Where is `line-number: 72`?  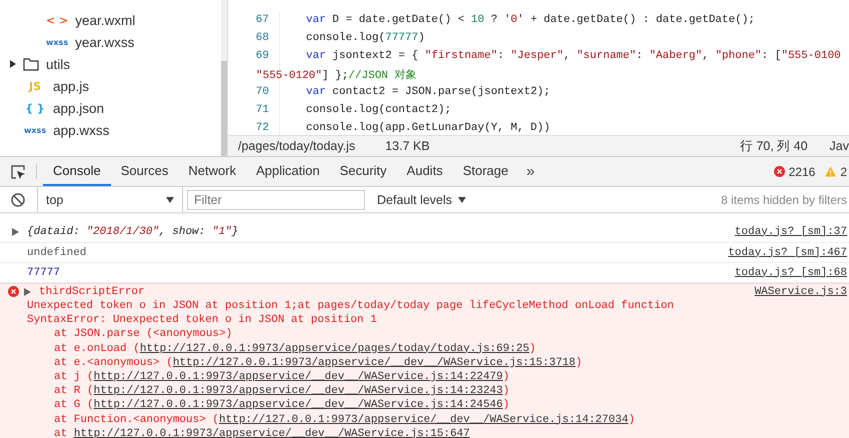
line-number: 72 is located at coordinates (262, 128).